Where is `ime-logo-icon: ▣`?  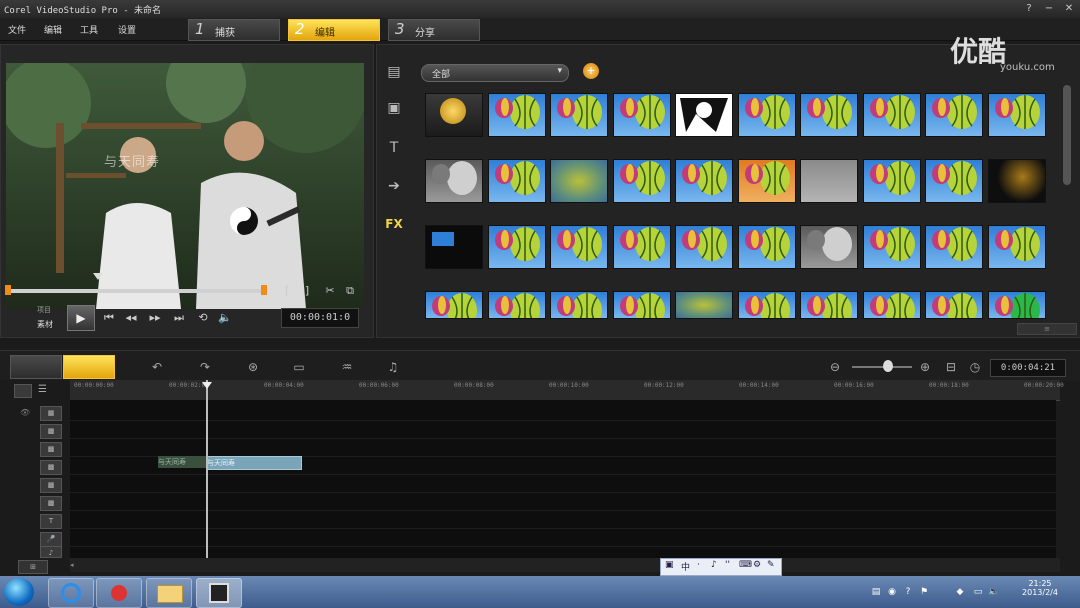 ime-logo-icon: ▣ is located at coordinates (669, 565).